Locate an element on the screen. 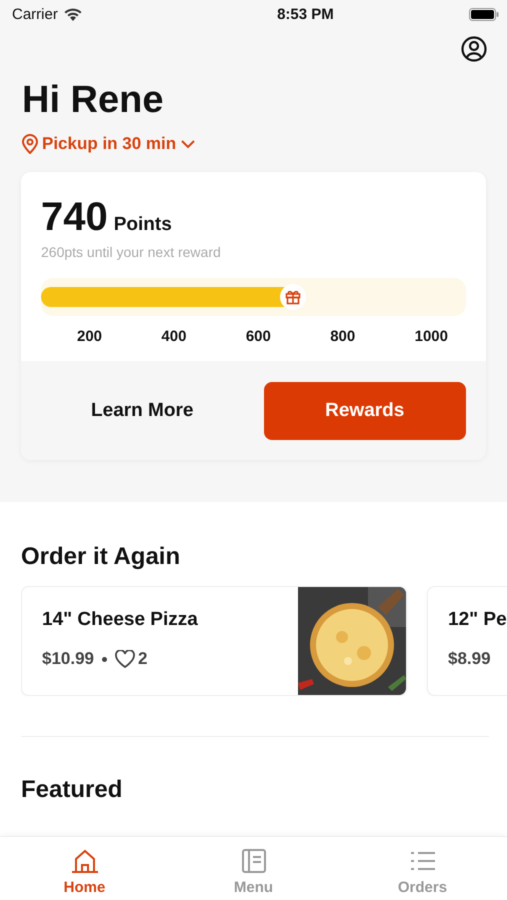  scale-label: 1000 is located at coordinates (431, 336).